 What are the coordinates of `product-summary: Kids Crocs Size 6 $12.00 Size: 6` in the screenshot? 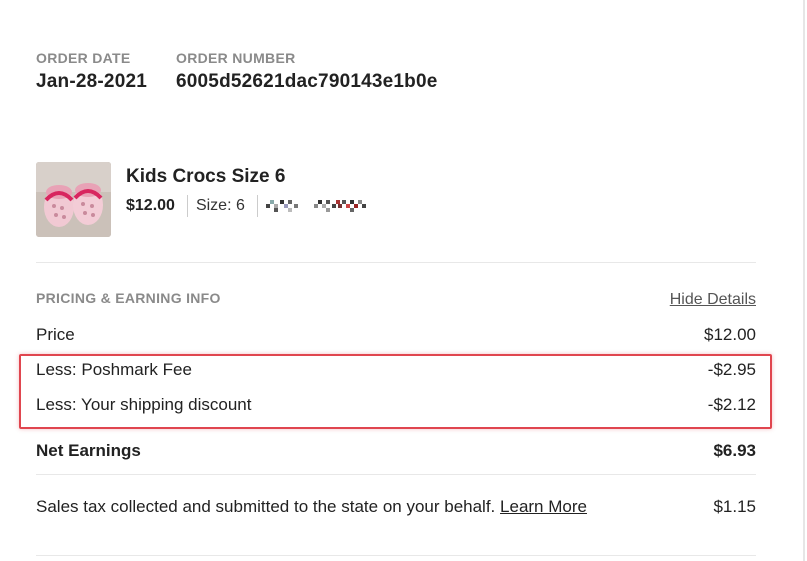 It's located at (207, 199).